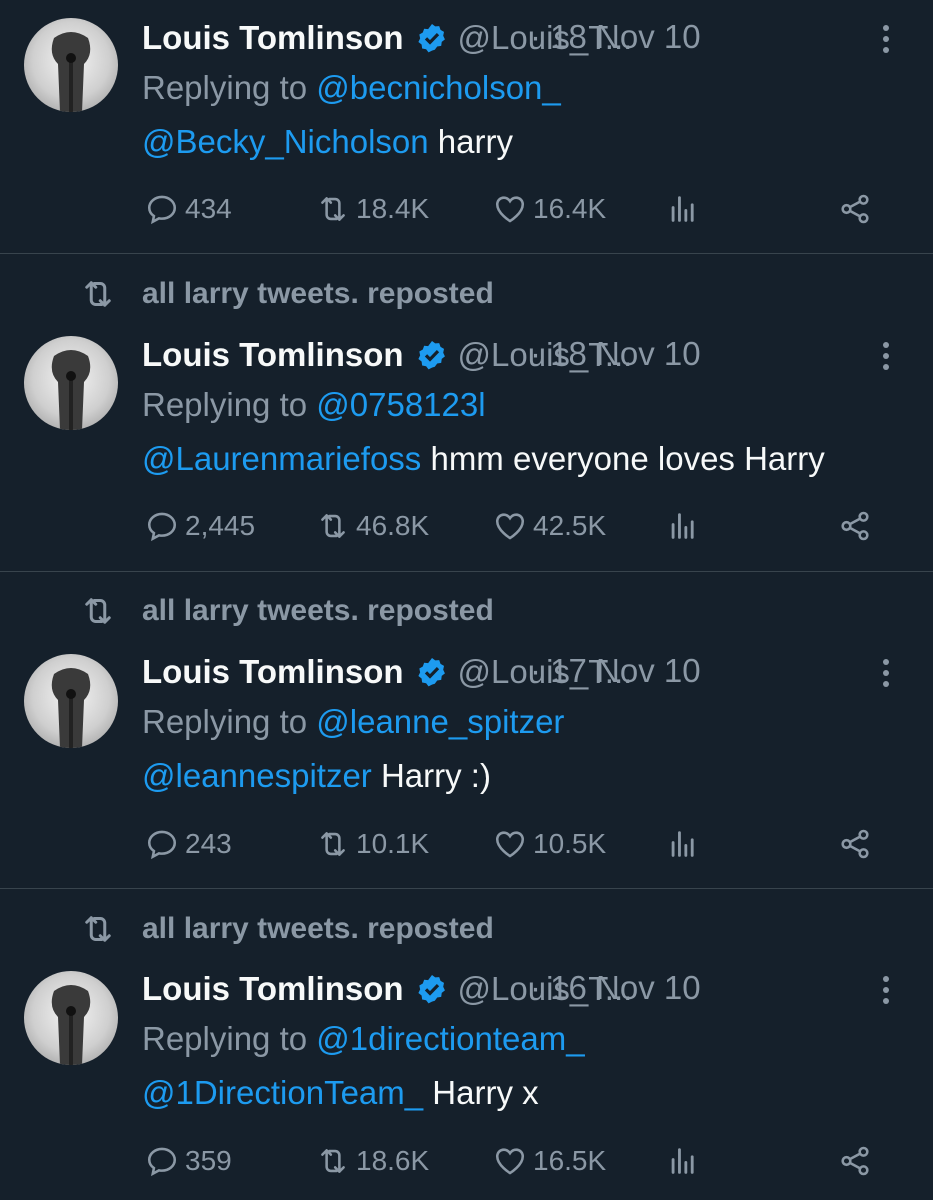  I want to click on replying-to-link: @0758123l, so click(400, 404).